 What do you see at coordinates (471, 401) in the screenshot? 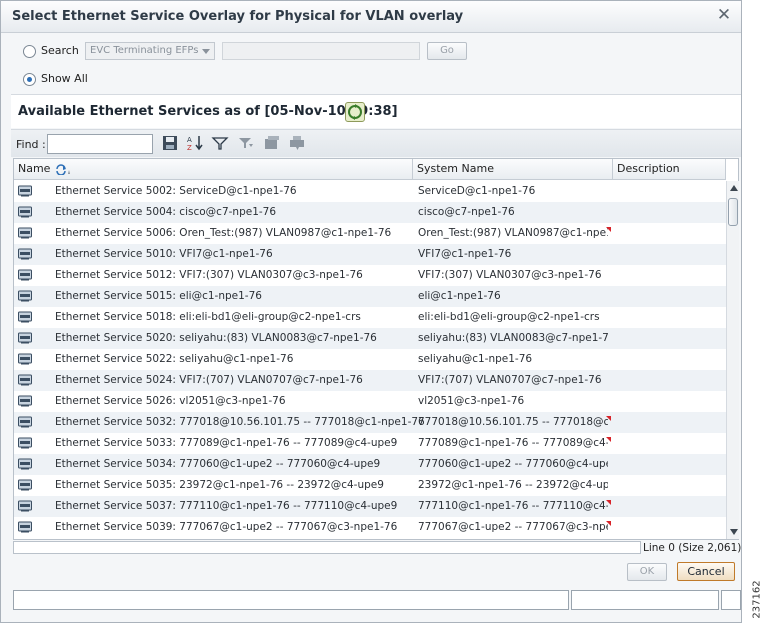
I see `system-name: vl2051@c3-npe1-76` at bounding box center [471, 401].